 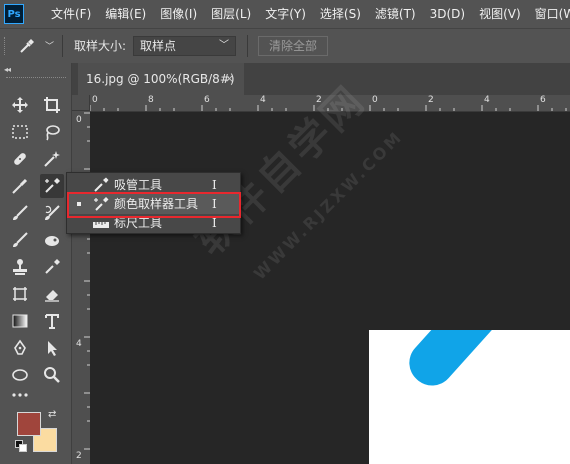 I want to click on move-tool-icon, so click(x=20, y=105).